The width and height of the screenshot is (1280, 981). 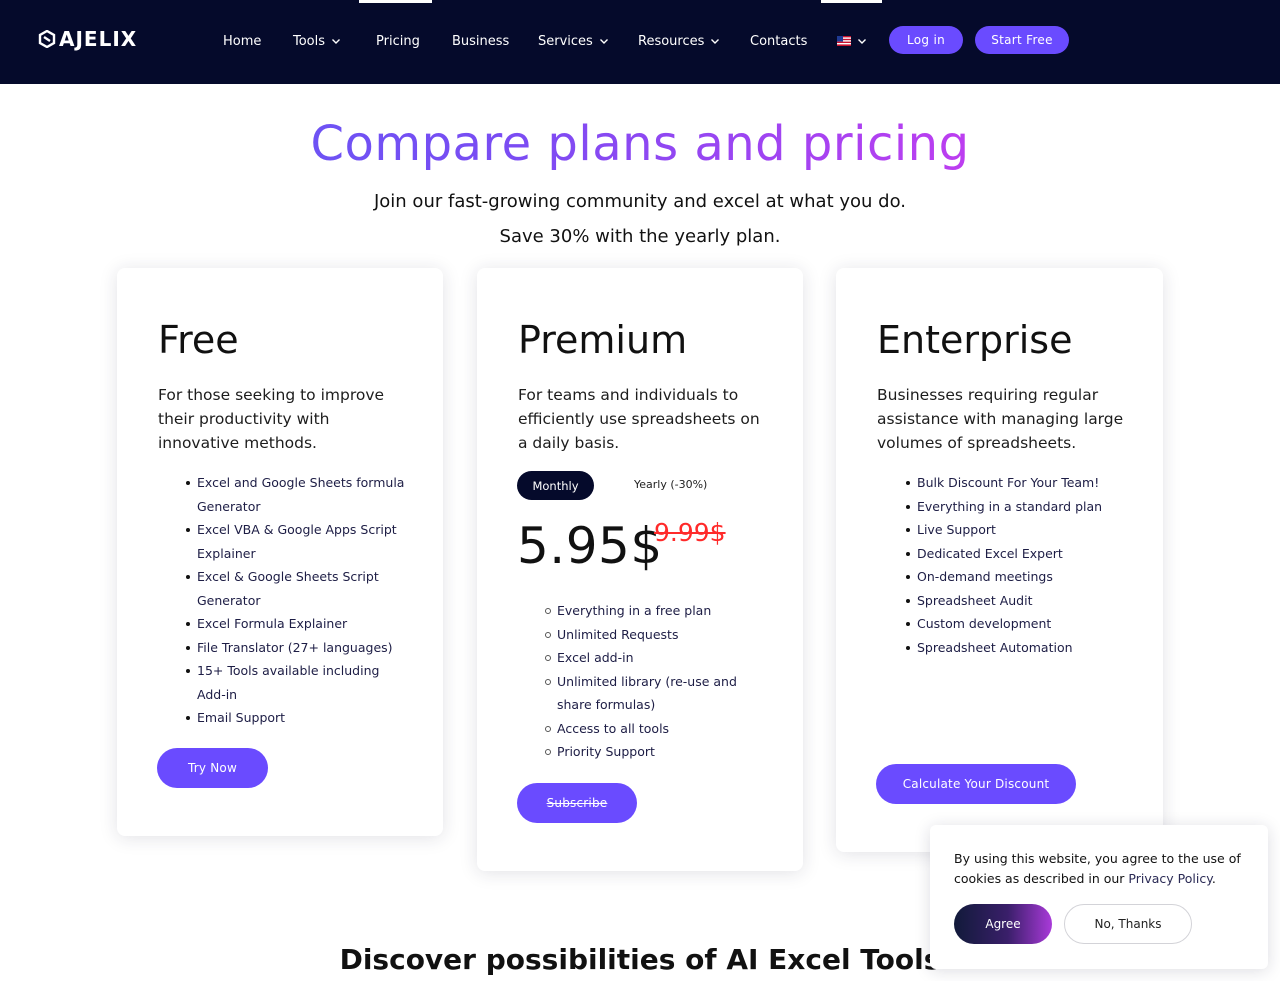 I want to click on list-item: Everything in a free plan, so click(x=651, y=611).